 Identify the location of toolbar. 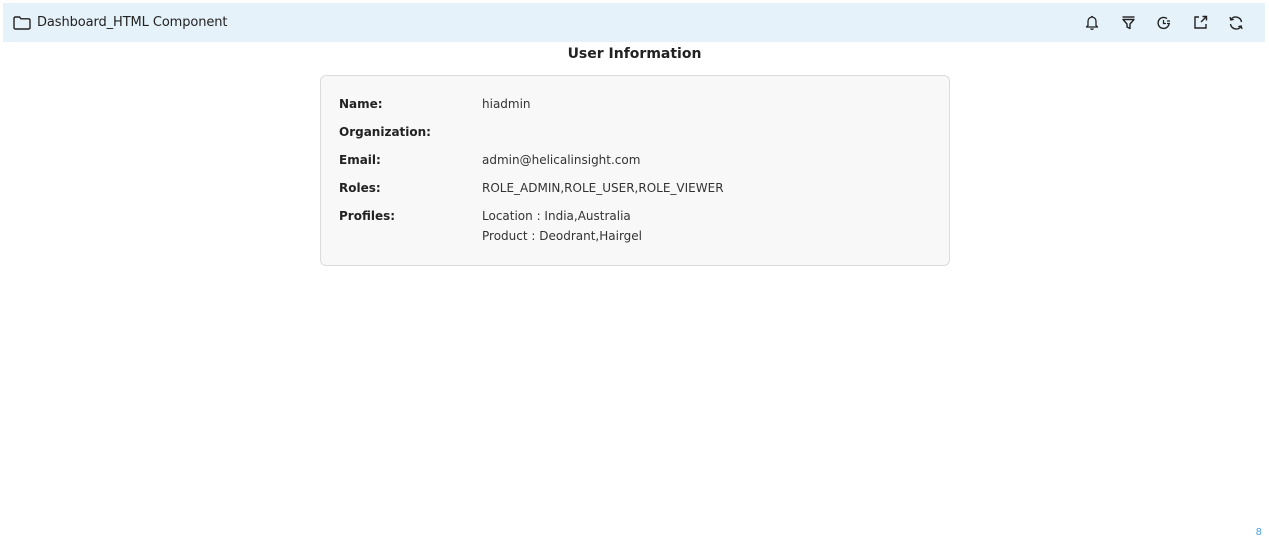
(1164, 22).